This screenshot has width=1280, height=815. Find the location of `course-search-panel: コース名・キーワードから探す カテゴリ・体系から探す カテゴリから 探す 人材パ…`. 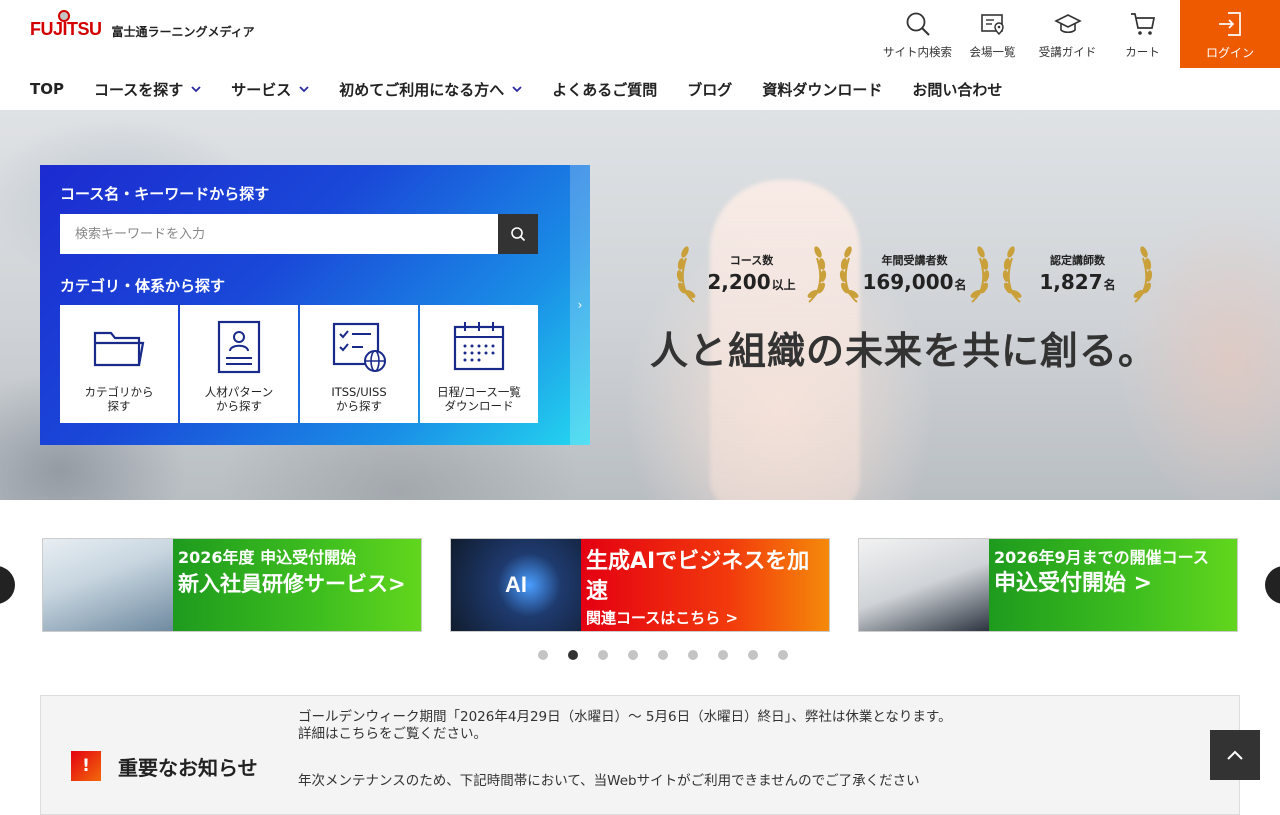

course-search-panel: コース名・キーワードから探す カテゴリ・体系から探す カテゴリから 探す 人材パ… is located at coordinates (315, 305).